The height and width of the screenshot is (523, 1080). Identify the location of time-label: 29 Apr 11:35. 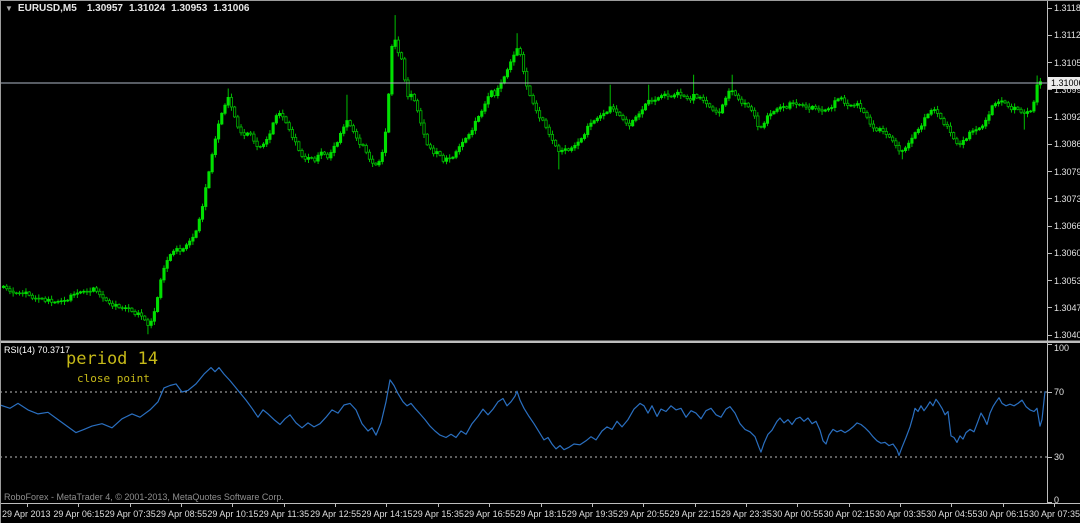
(284, 514).